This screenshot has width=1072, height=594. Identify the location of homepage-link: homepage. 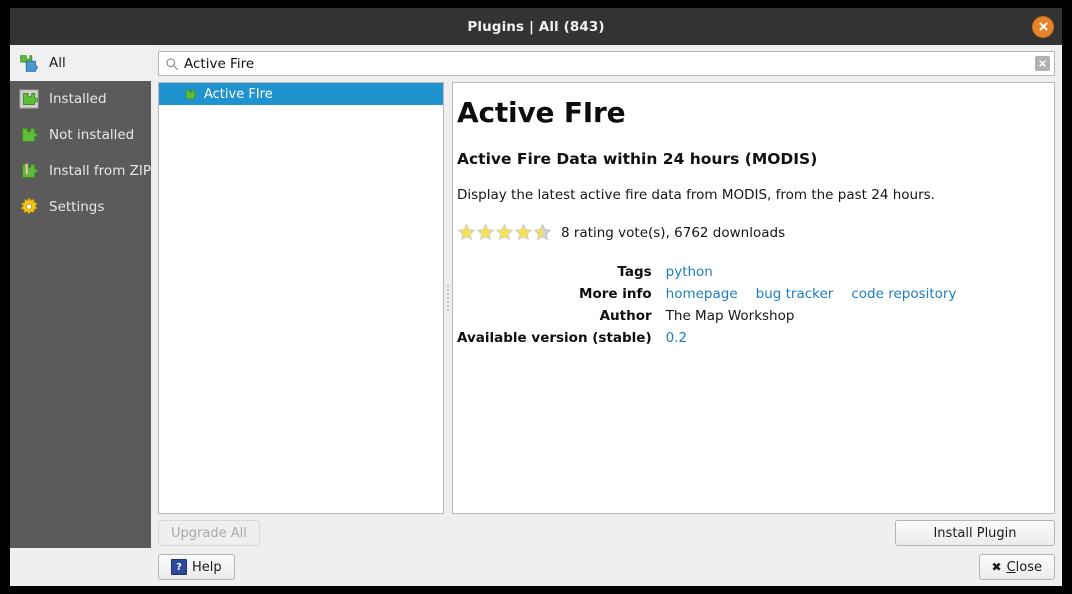
(702, 294).